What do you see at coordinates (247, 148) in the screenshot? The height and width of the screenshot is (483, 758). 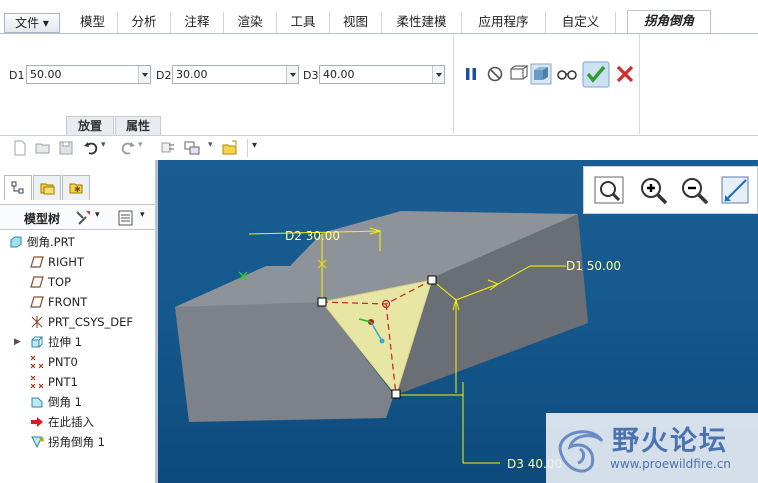 I see `toolbar-separator` at bounding box center [247, 148].